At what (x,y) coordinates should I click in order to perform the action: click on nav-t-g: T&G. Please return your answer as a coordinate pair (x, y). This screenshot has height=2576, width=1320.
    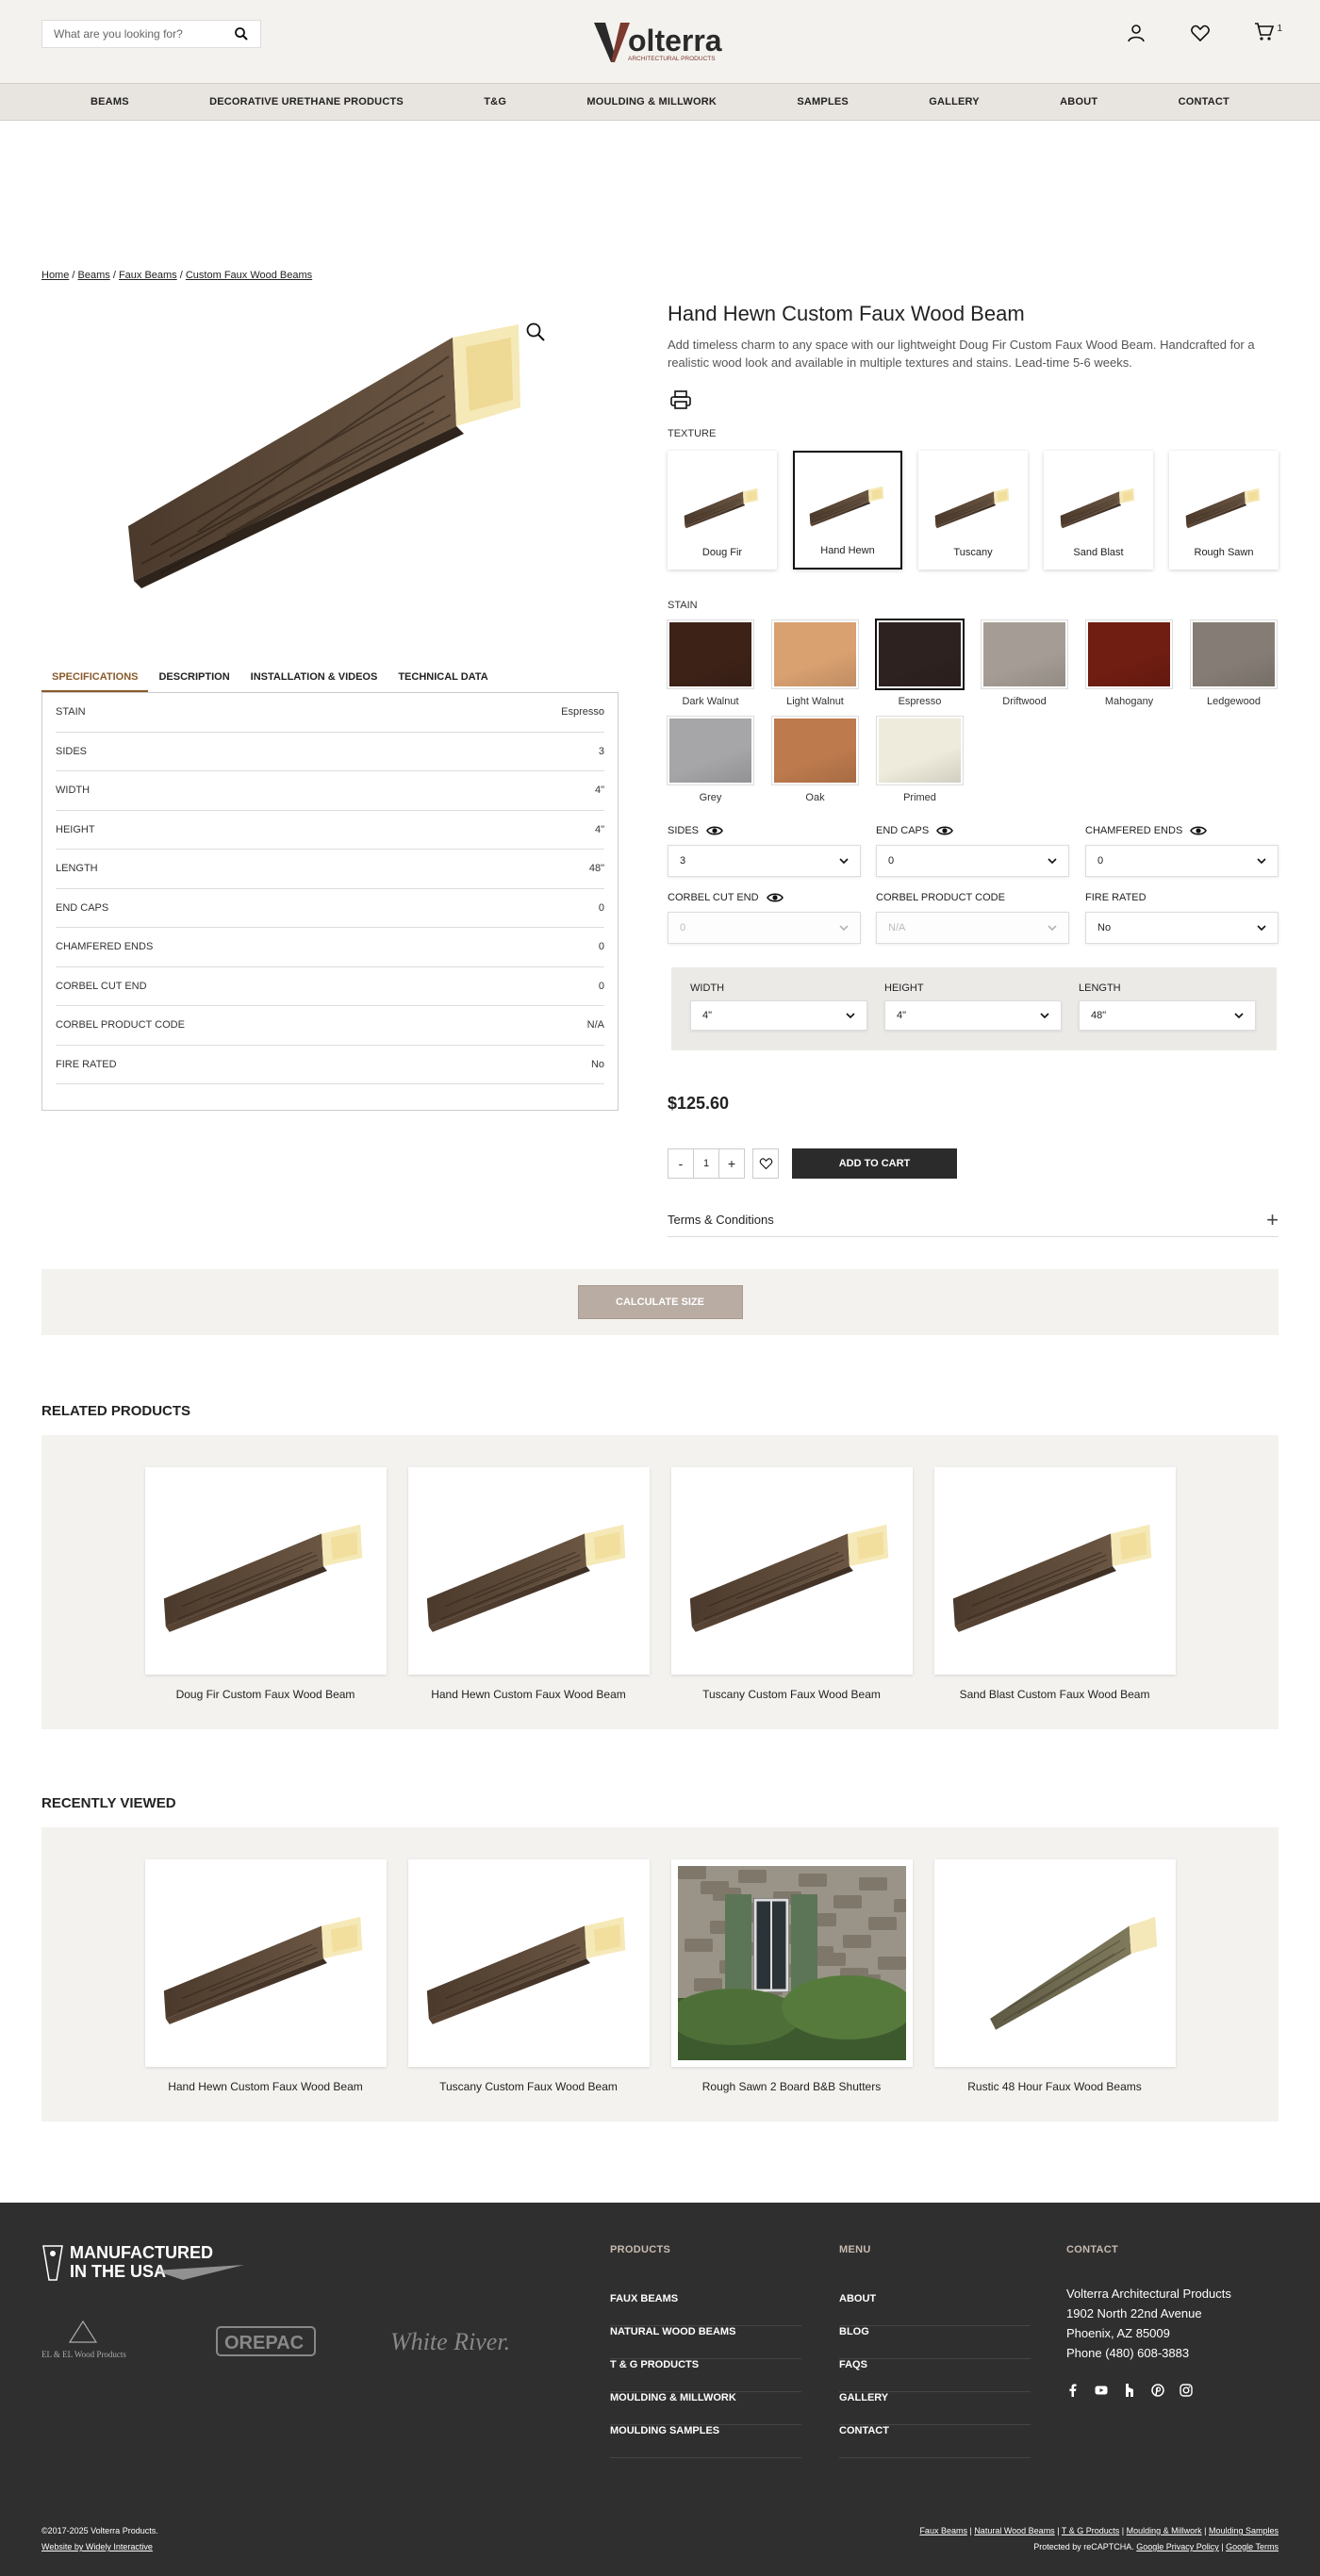
    Looking at the image, I should click on (495, 101).